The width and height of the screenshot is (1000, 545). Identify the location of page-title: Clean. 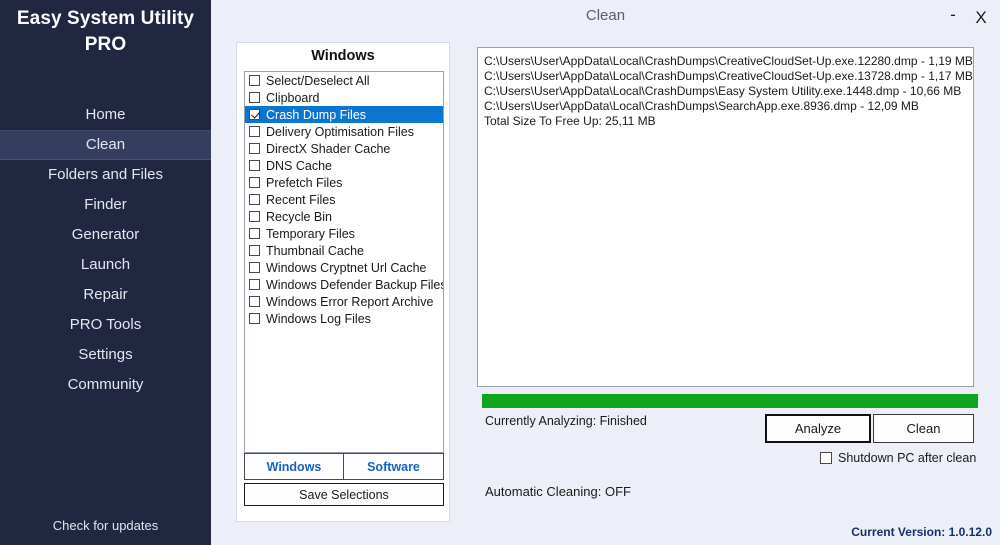
(605, 15).